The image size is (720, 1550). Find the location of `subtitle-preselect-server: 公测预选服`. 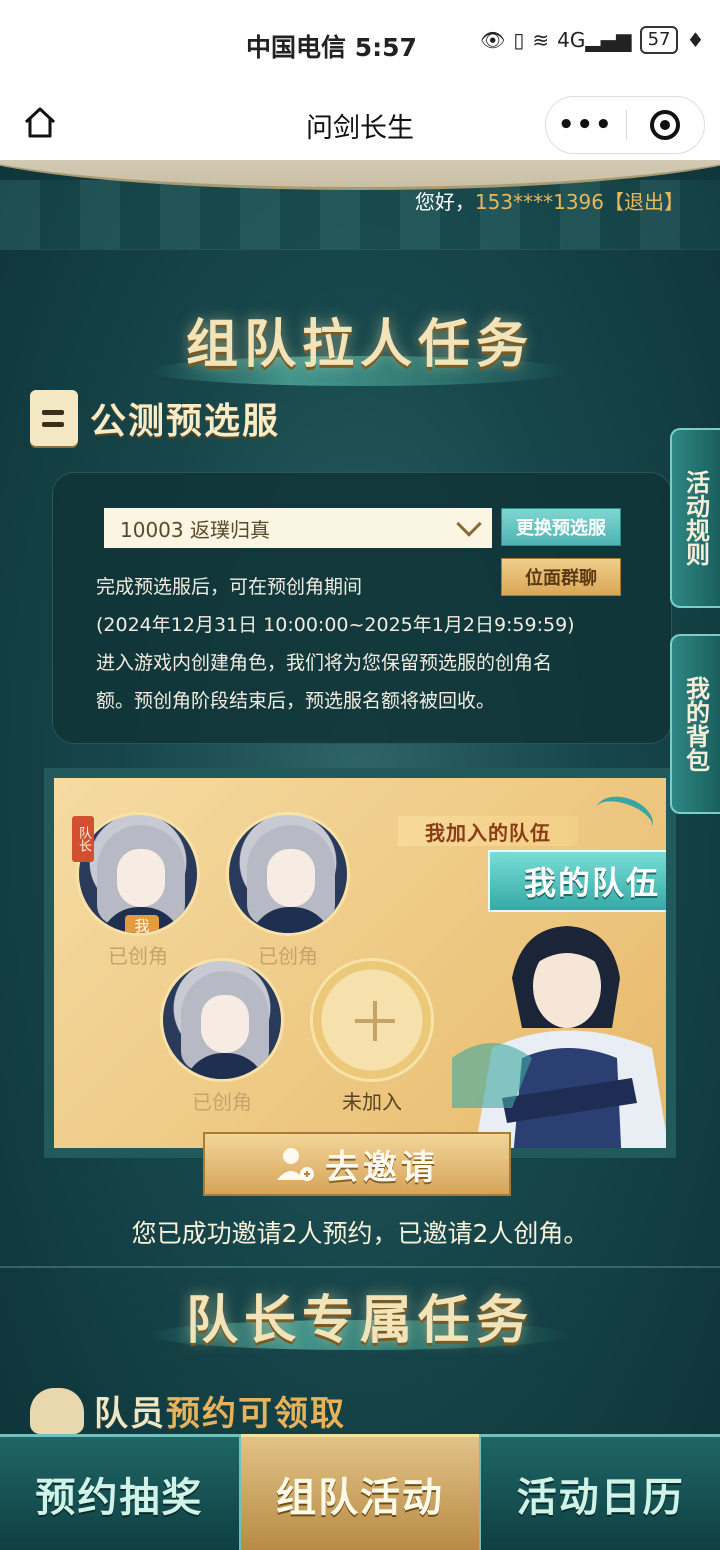

subtitle-preselect-server: 公测预选服 is located at coordinates (155, 418).